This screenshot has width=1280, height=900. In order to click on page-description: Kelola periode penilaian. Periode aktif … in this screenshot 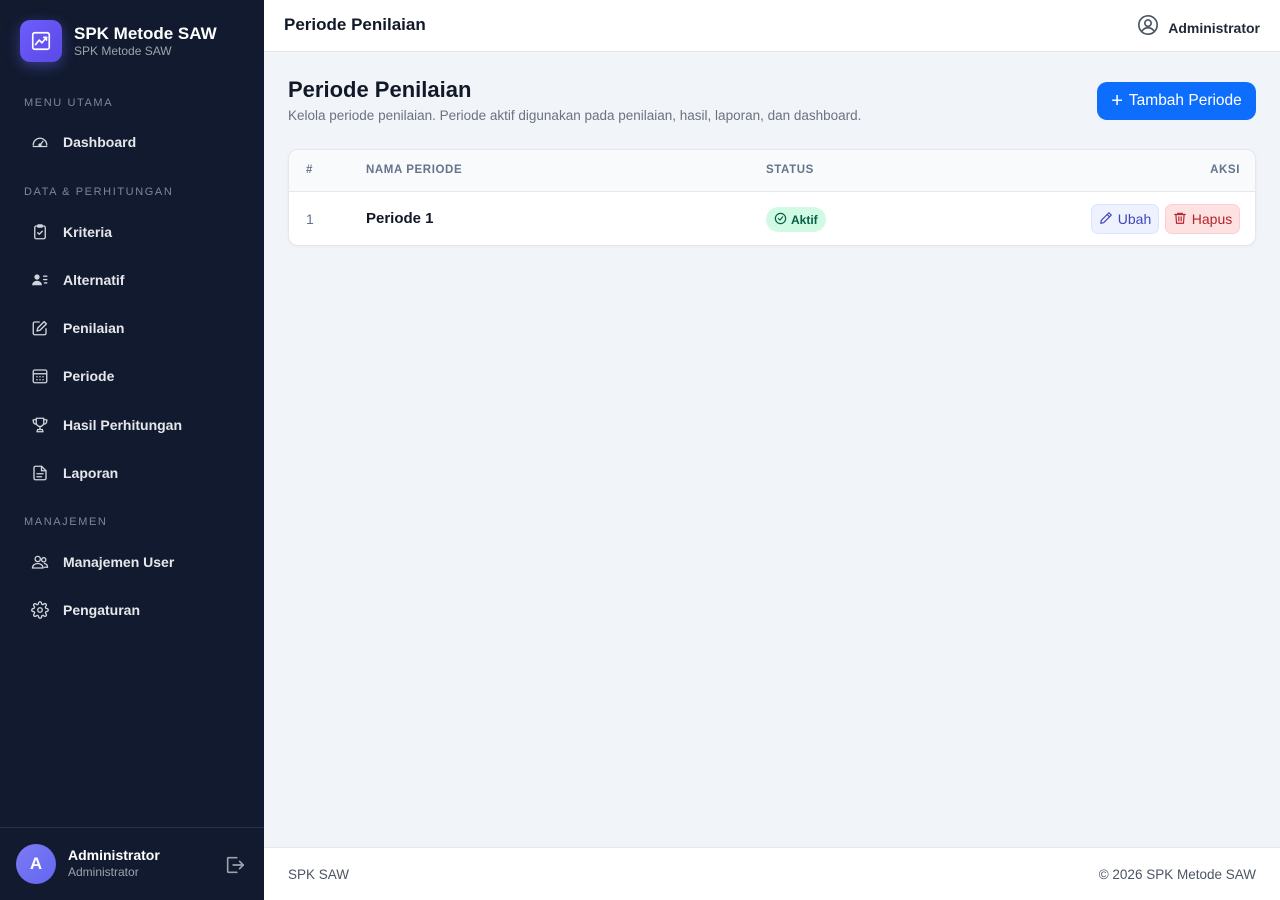, I will do `click(575, 115)`.